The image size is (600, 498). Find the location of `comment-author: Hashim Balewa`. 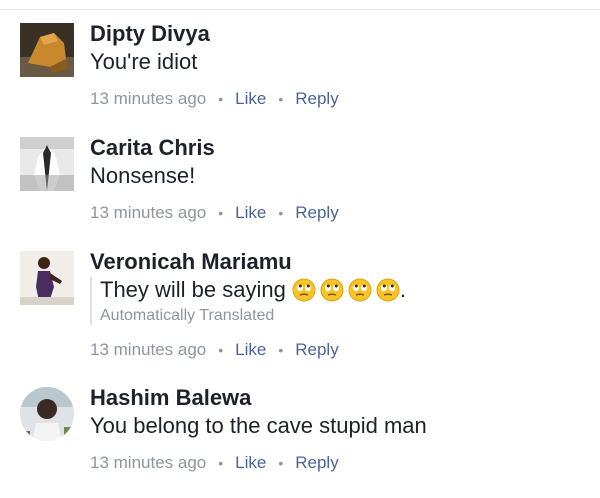

comment-author: Hashim Balewa is located at coordinates (170, 398).